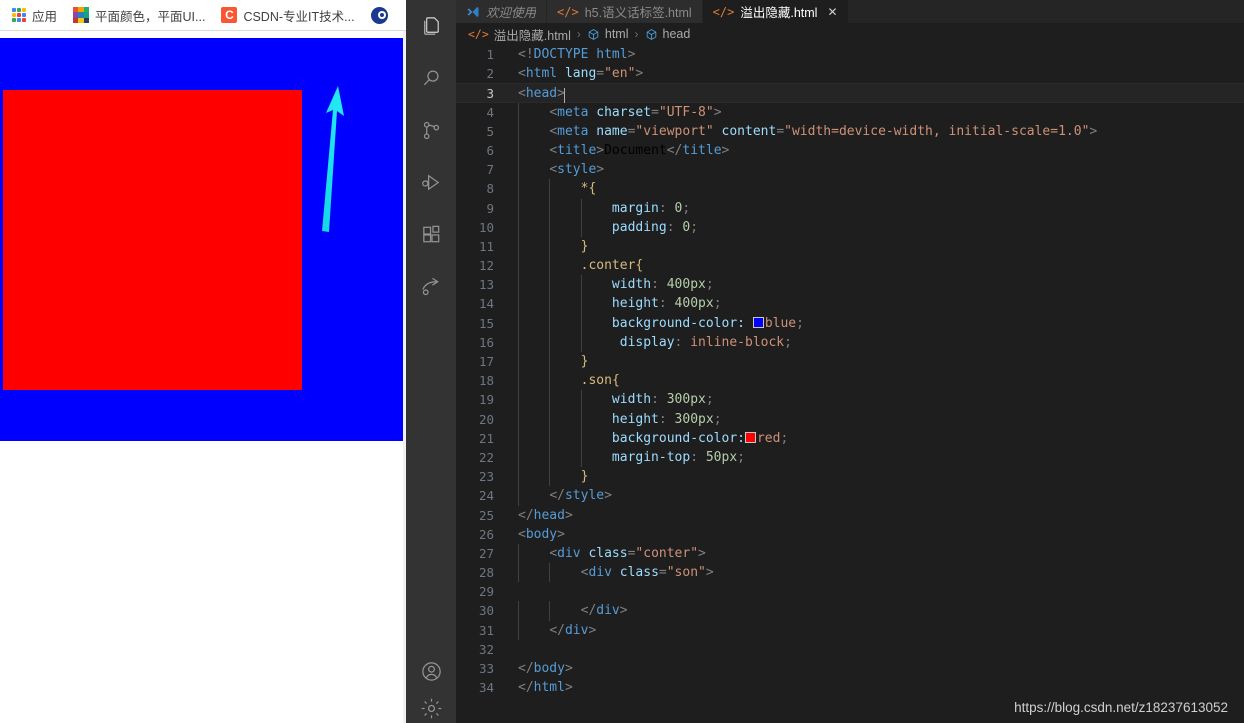 Image resolution: width=1244 pixels, height=723 pixels. Describe the element at coordinates (850, 170) in the screenshot. I see `code-line: 7 <style>` at that location.